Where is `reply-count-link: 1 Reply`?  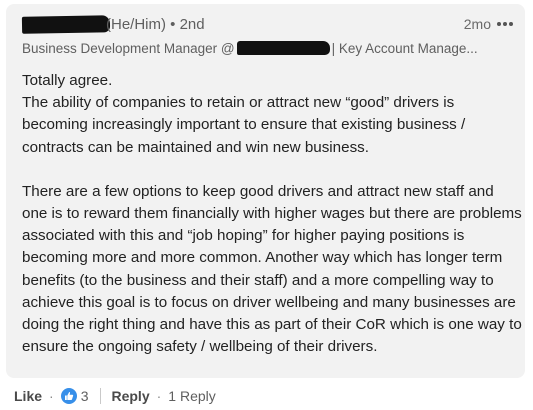 reply-count-link: 1 Reply is located at coordinates (191, 396).